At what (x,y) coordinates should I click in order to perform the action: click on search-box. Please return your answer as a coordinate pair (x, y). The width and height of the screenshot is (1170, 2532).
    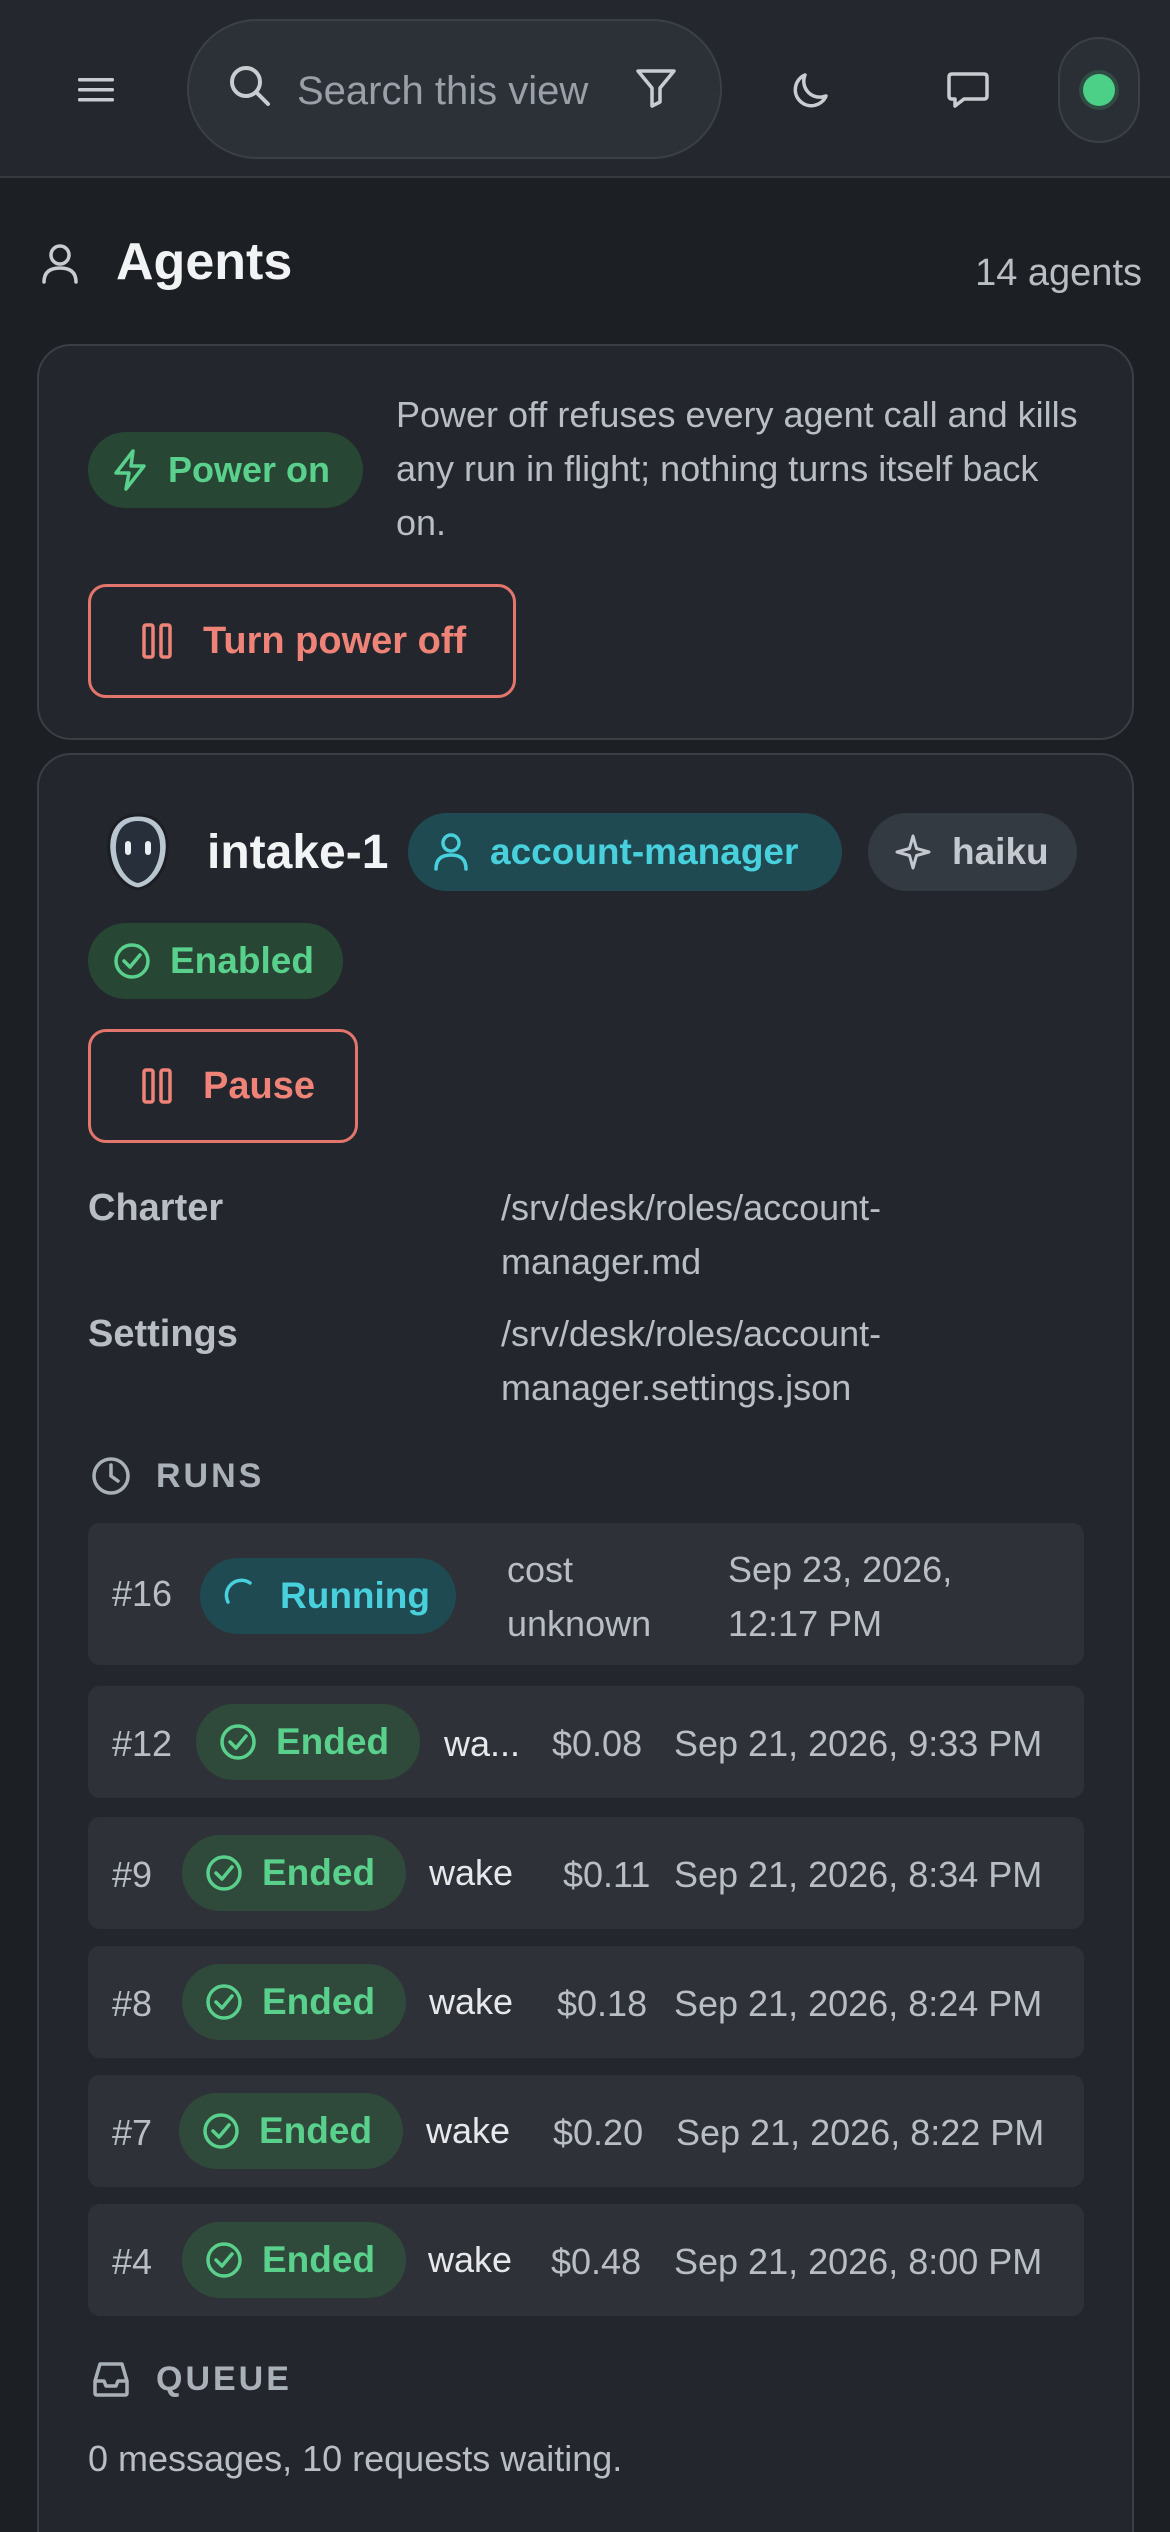
    Looking at the image, I should click on (462, 89).